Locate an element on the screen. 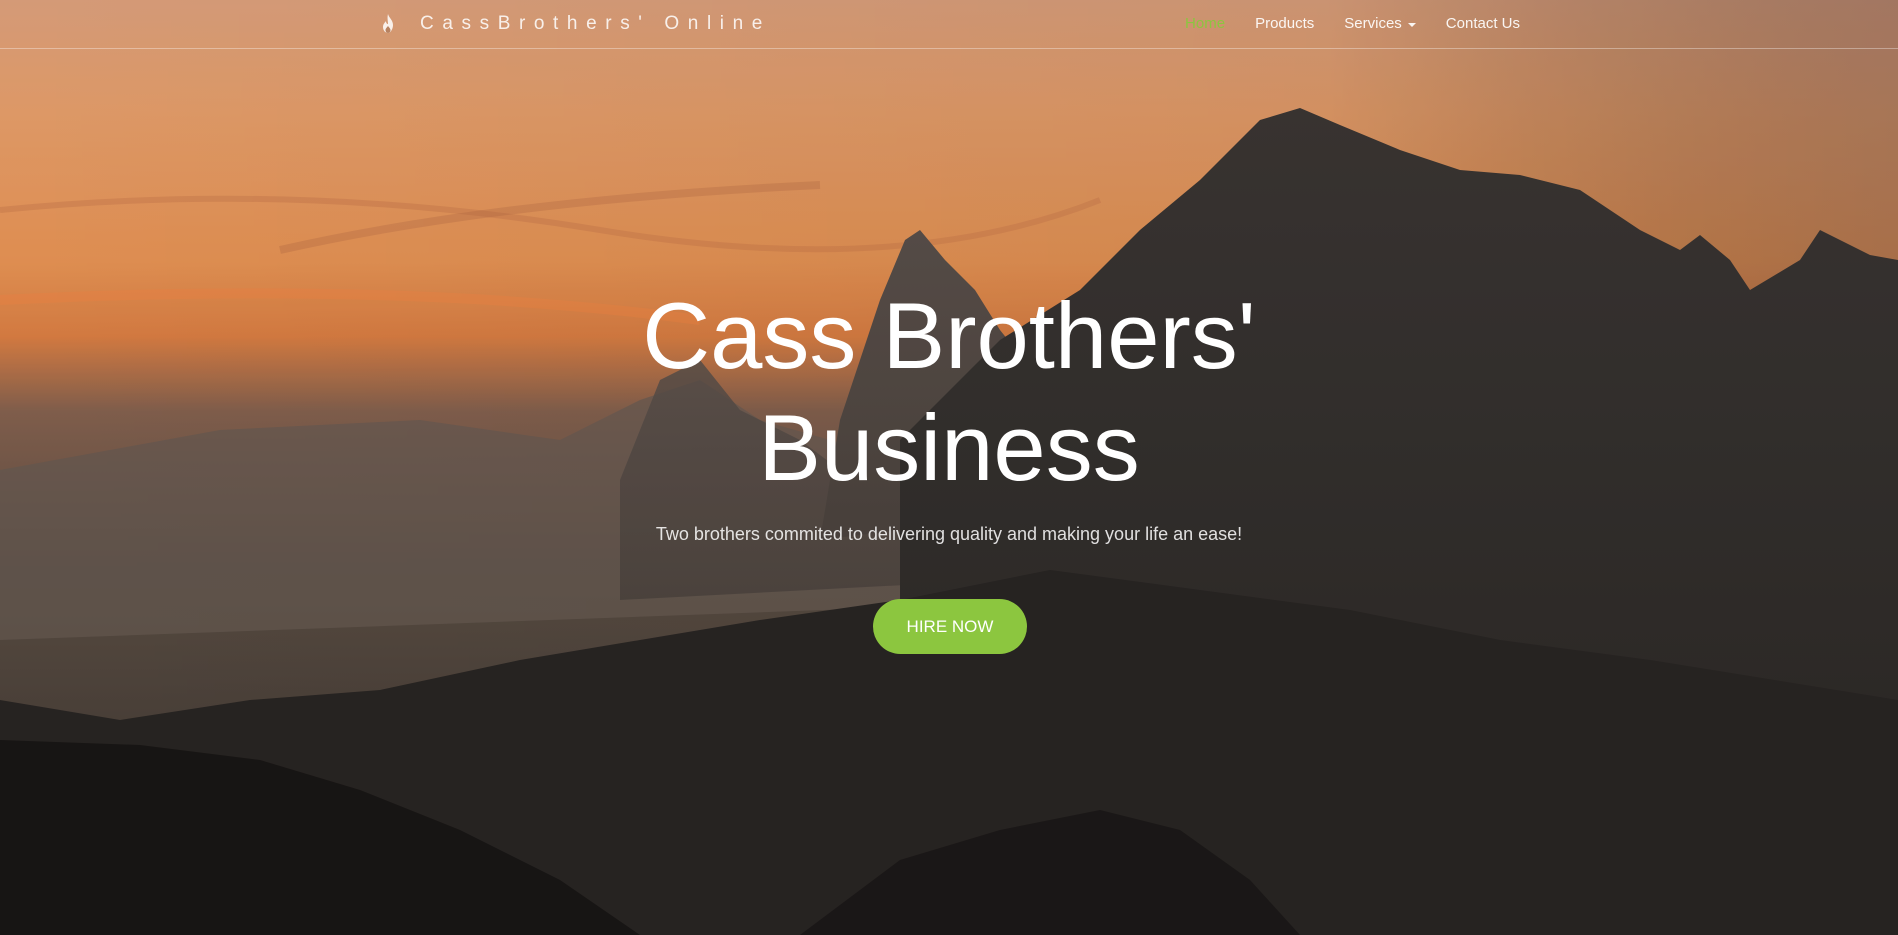  brand-link: CassBrothers' Online is located at coordinates (574, 24).